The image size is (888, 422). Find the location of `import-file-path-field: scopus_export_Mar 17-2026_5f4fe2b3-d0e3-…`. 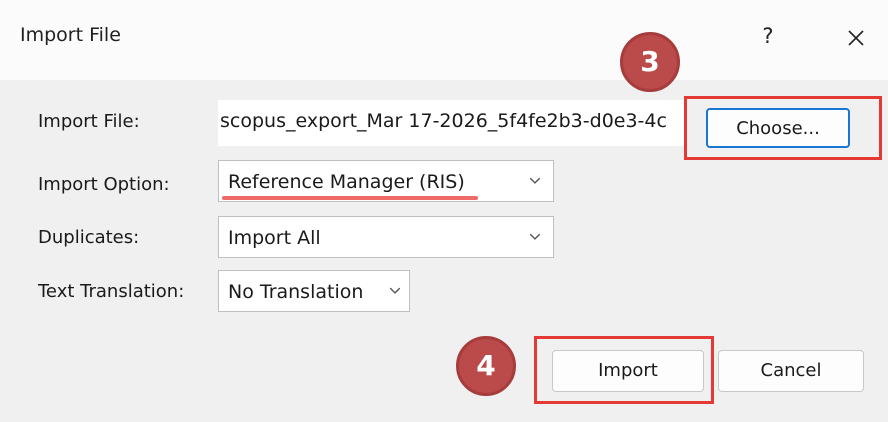

import-file-path-field: scopus_export_Mar 17-2026_5f4fe2b3-d0e3-… is located at coordinates (451, 123).